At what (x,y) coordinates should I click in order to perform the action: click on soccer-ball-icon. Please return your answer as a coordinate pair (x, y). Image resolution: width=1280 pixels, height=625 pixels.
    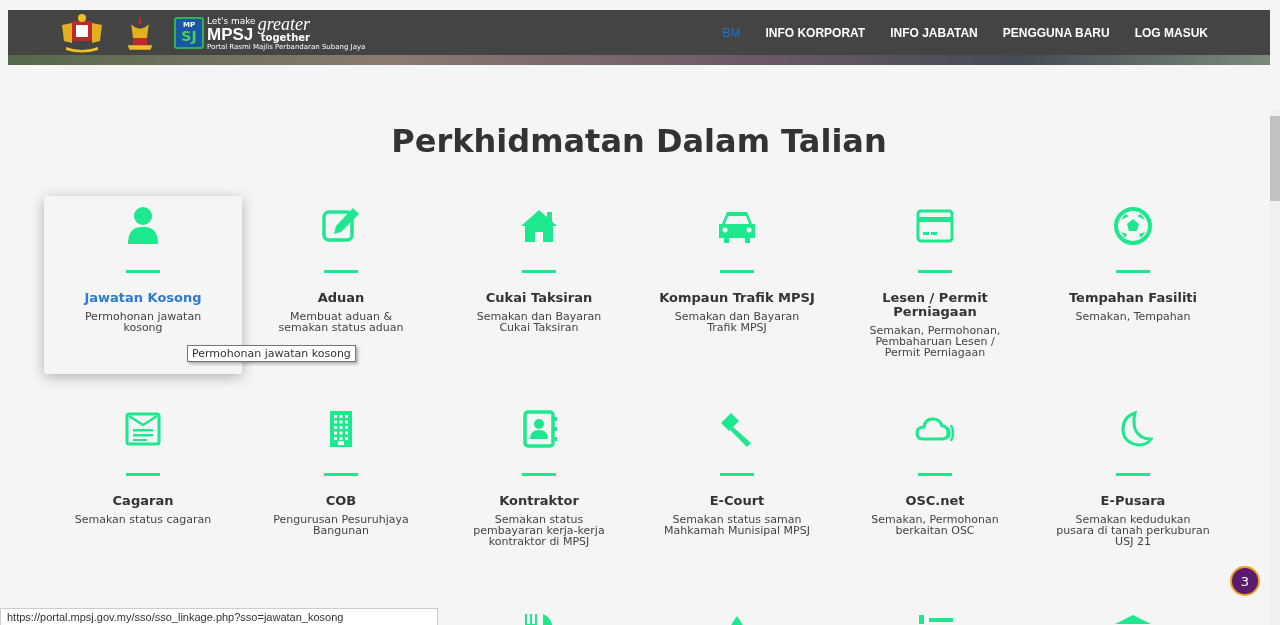
    Looking at the image, I should click on (1133, 226).